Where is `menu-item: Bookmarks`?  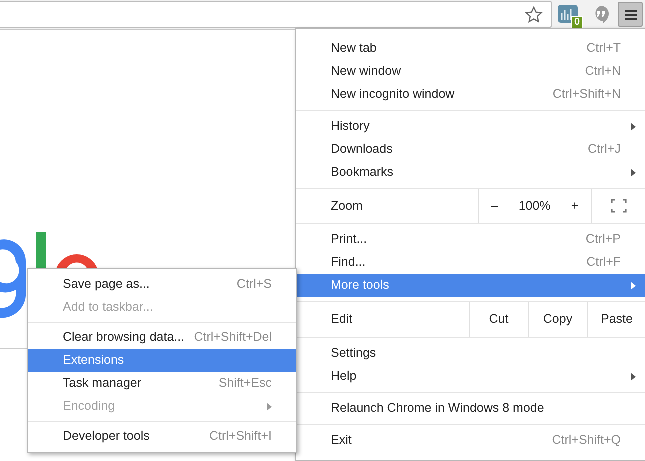 menu-item: Bookmarks is located at coordinates (470, 172).